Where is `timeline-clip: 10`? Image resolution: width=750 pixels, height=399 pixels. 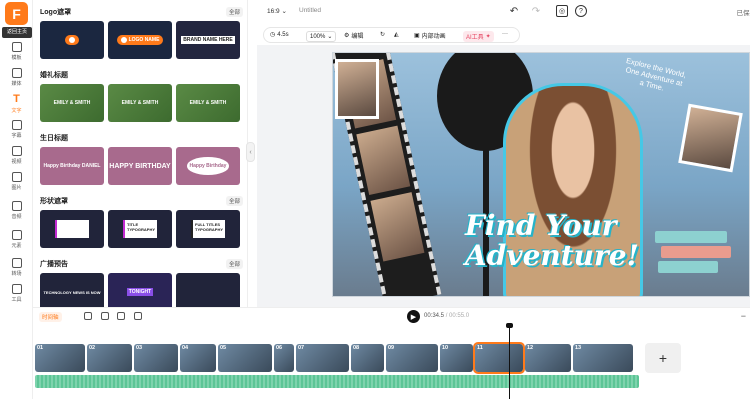
timeline-clip: 10 is located at coordinates (456, 358).